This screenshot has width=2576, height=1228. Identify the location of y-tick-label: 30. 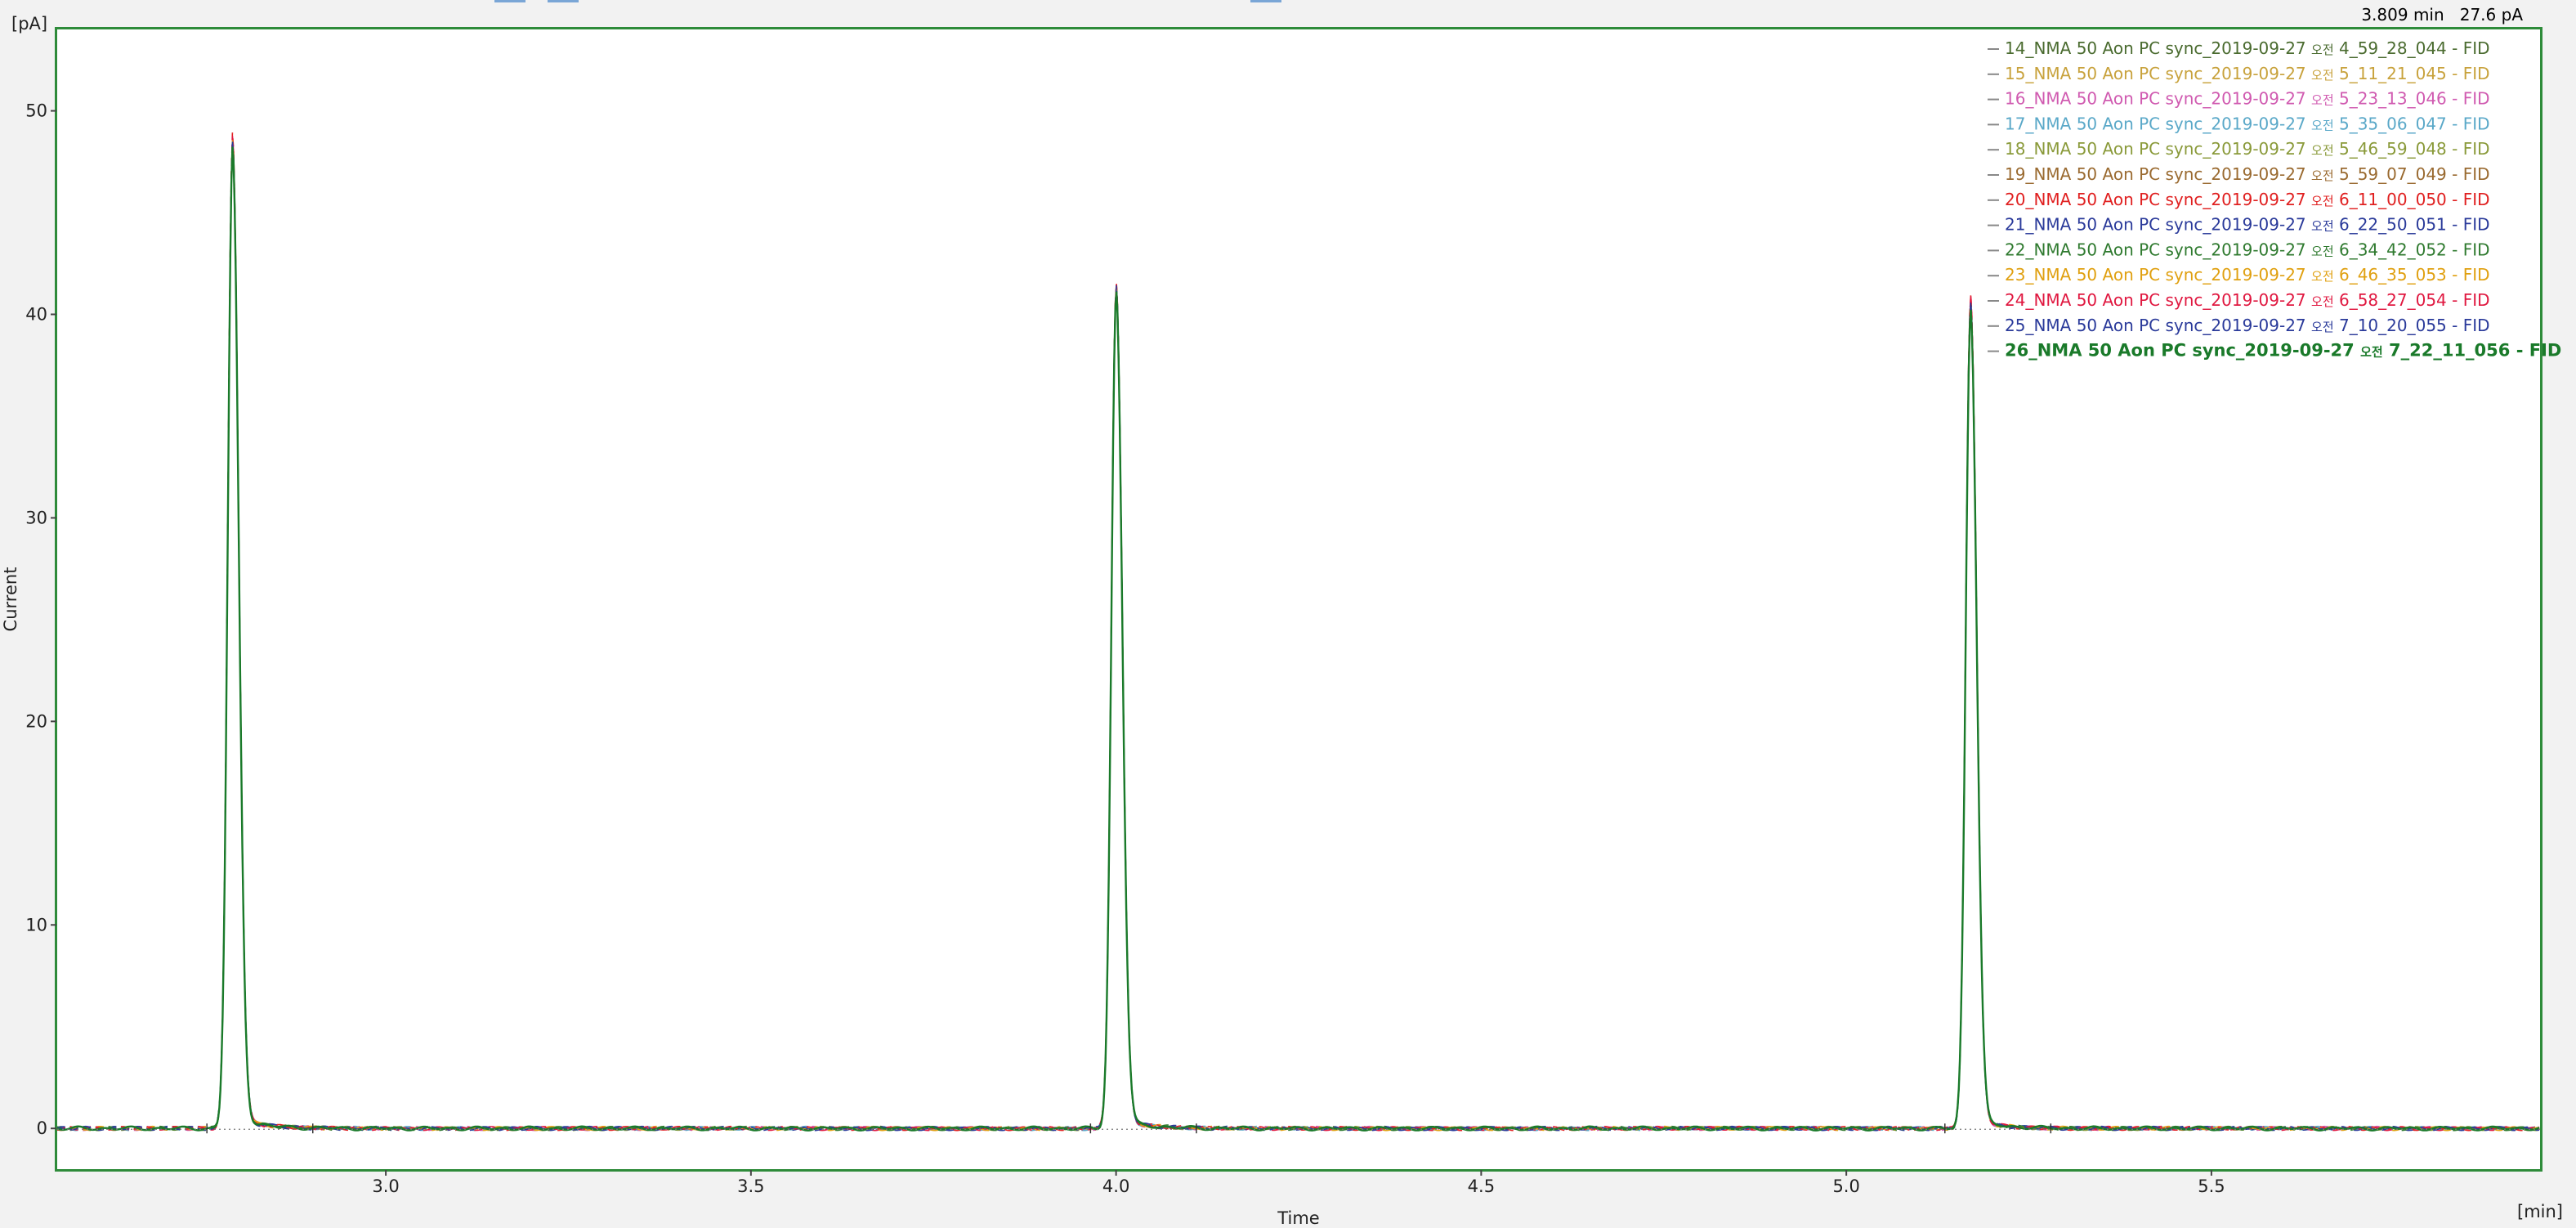
(36, 517).